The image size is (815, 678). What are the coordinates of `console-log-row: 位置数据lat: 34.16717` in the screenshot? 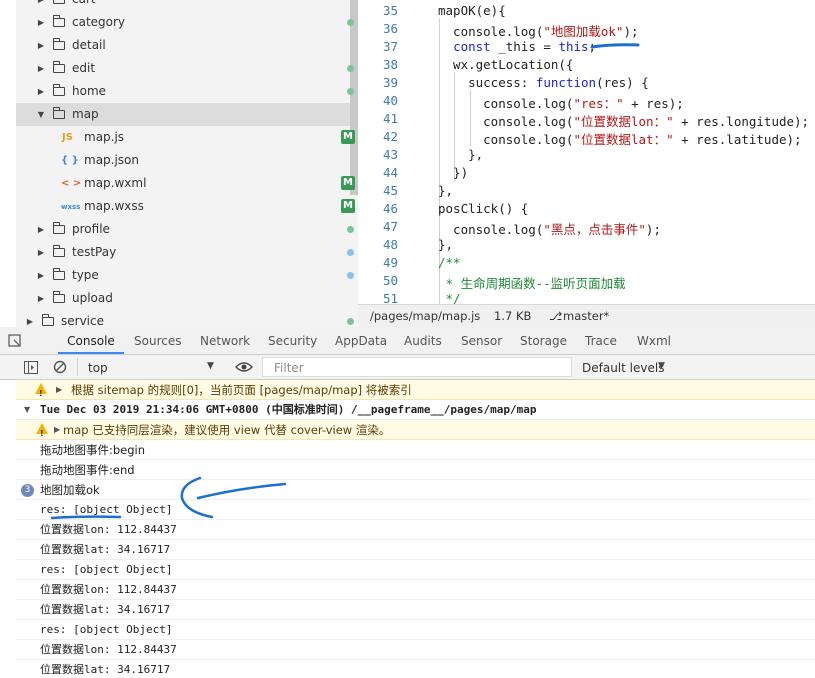 It's located at (415, 610).